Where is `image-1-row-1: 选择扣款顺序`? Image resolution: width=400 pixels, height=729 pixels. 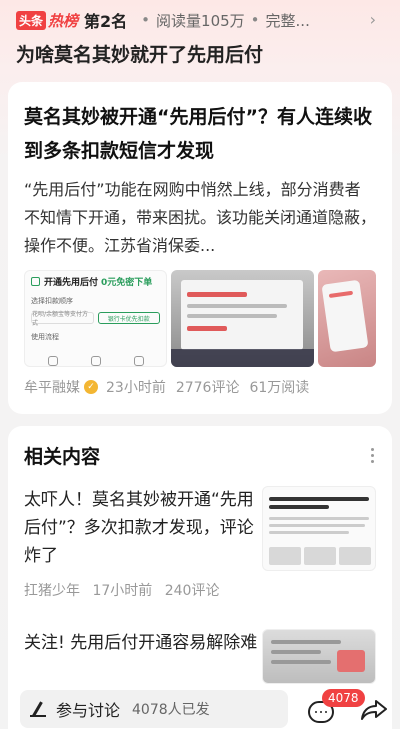 image-1-row-1: 选择扣款顺序 is located at coordinates (52, 301).